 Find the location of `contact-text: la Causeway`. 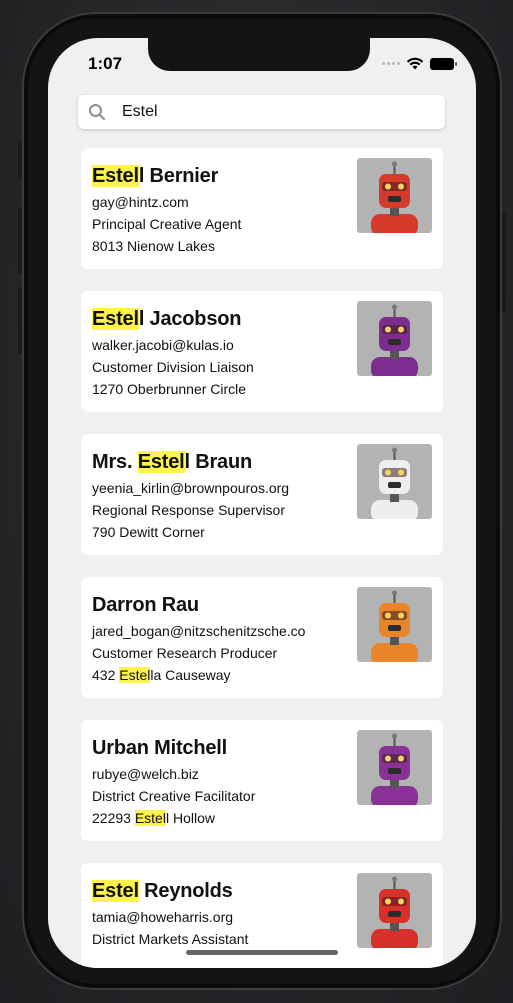

contact-text: la Causeway is located at coordinates (190, 675).